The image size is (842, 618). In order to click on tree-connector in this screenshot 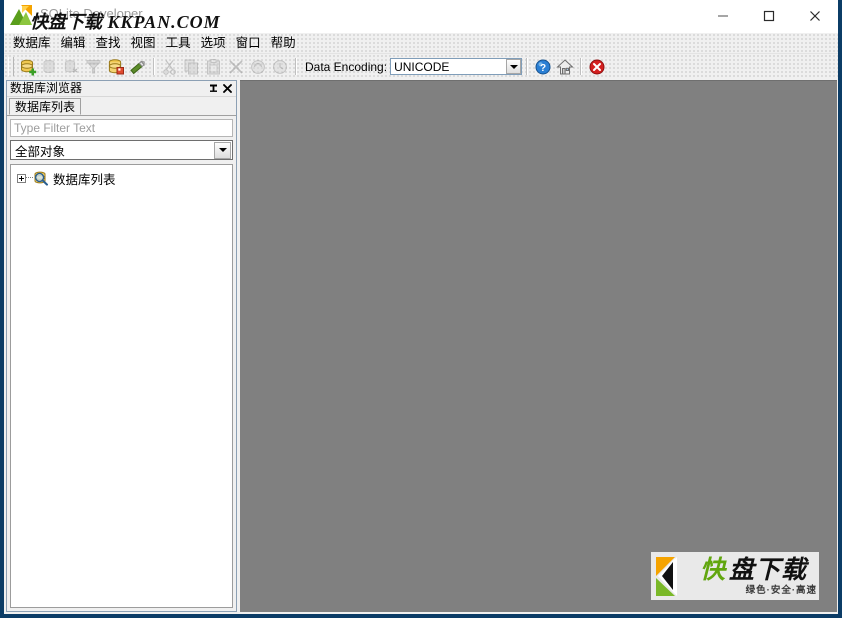, I will do `click(29, 178)`.